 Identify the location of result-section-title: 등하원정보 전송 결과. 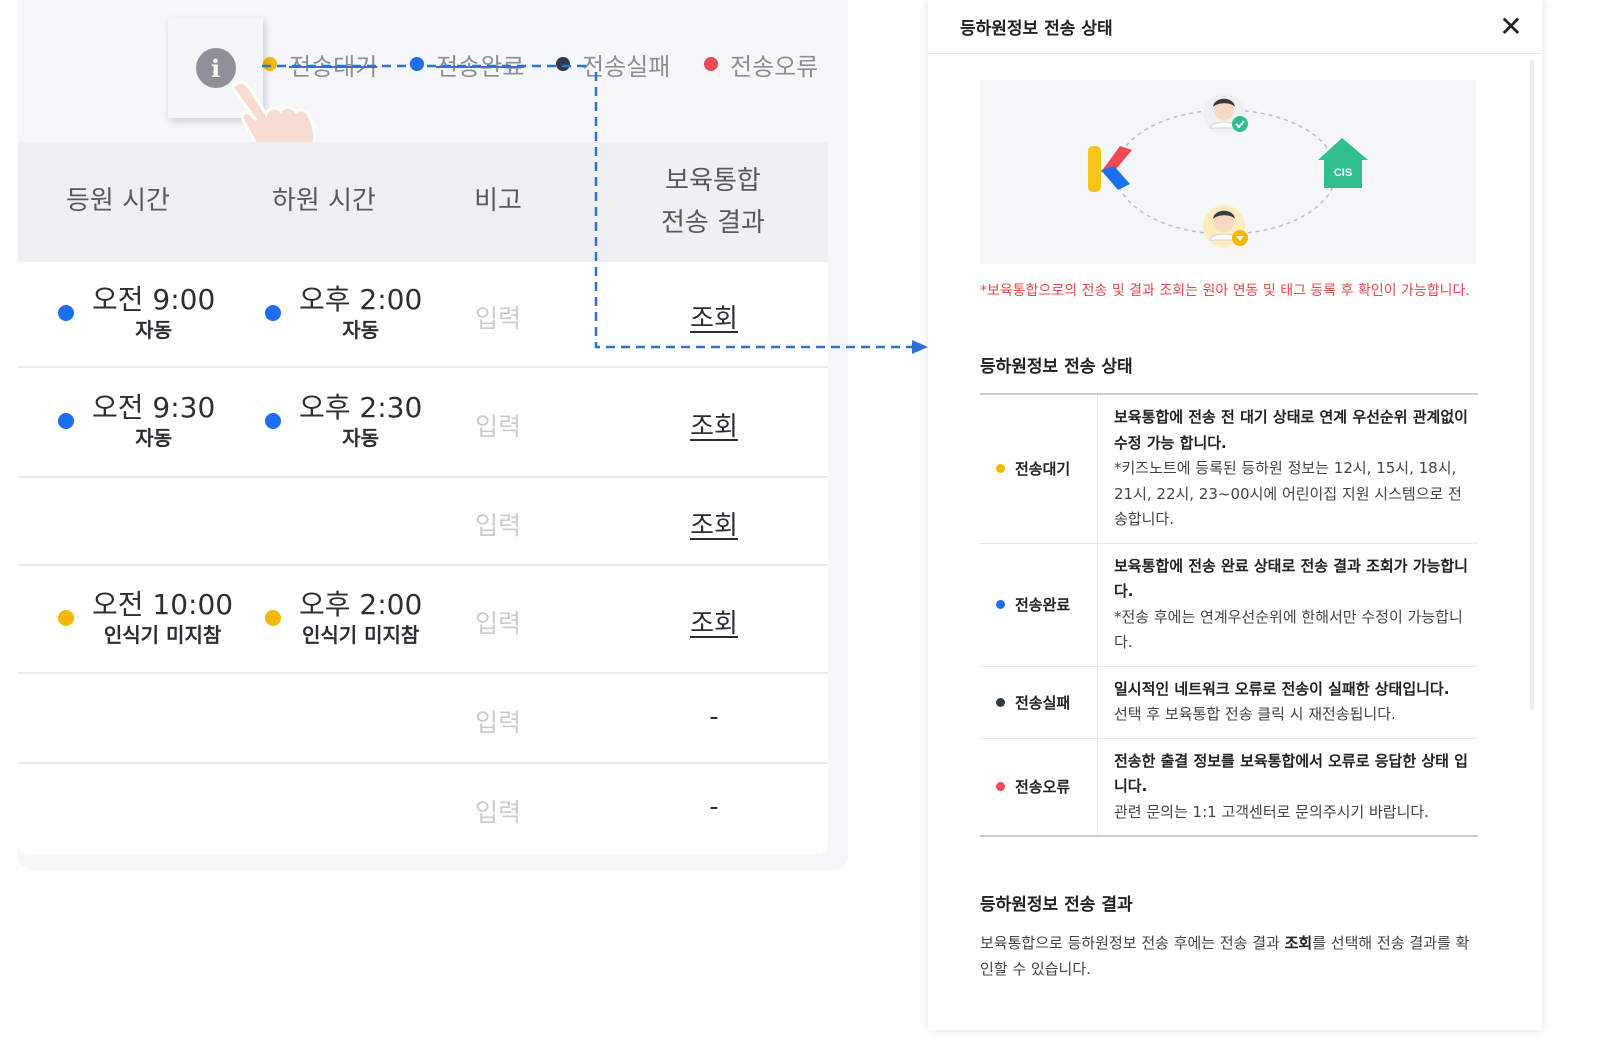
(1056, 905).